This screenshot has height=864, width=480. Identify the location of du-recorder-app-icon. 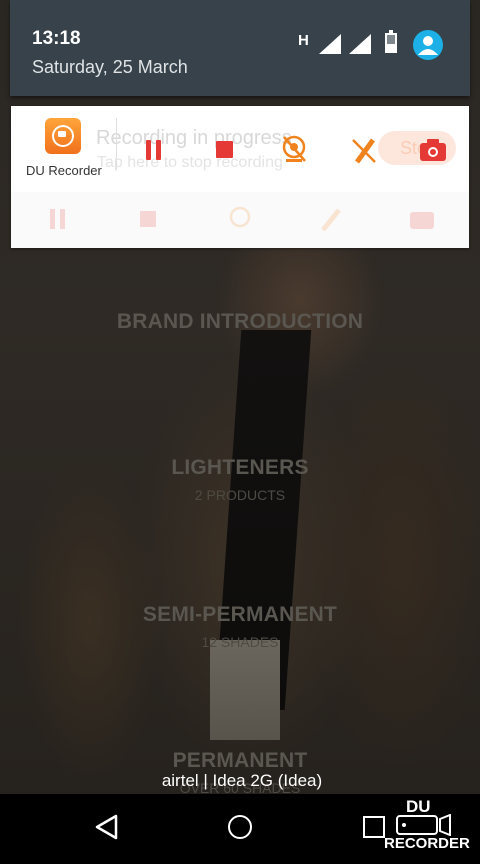
(63, 136).